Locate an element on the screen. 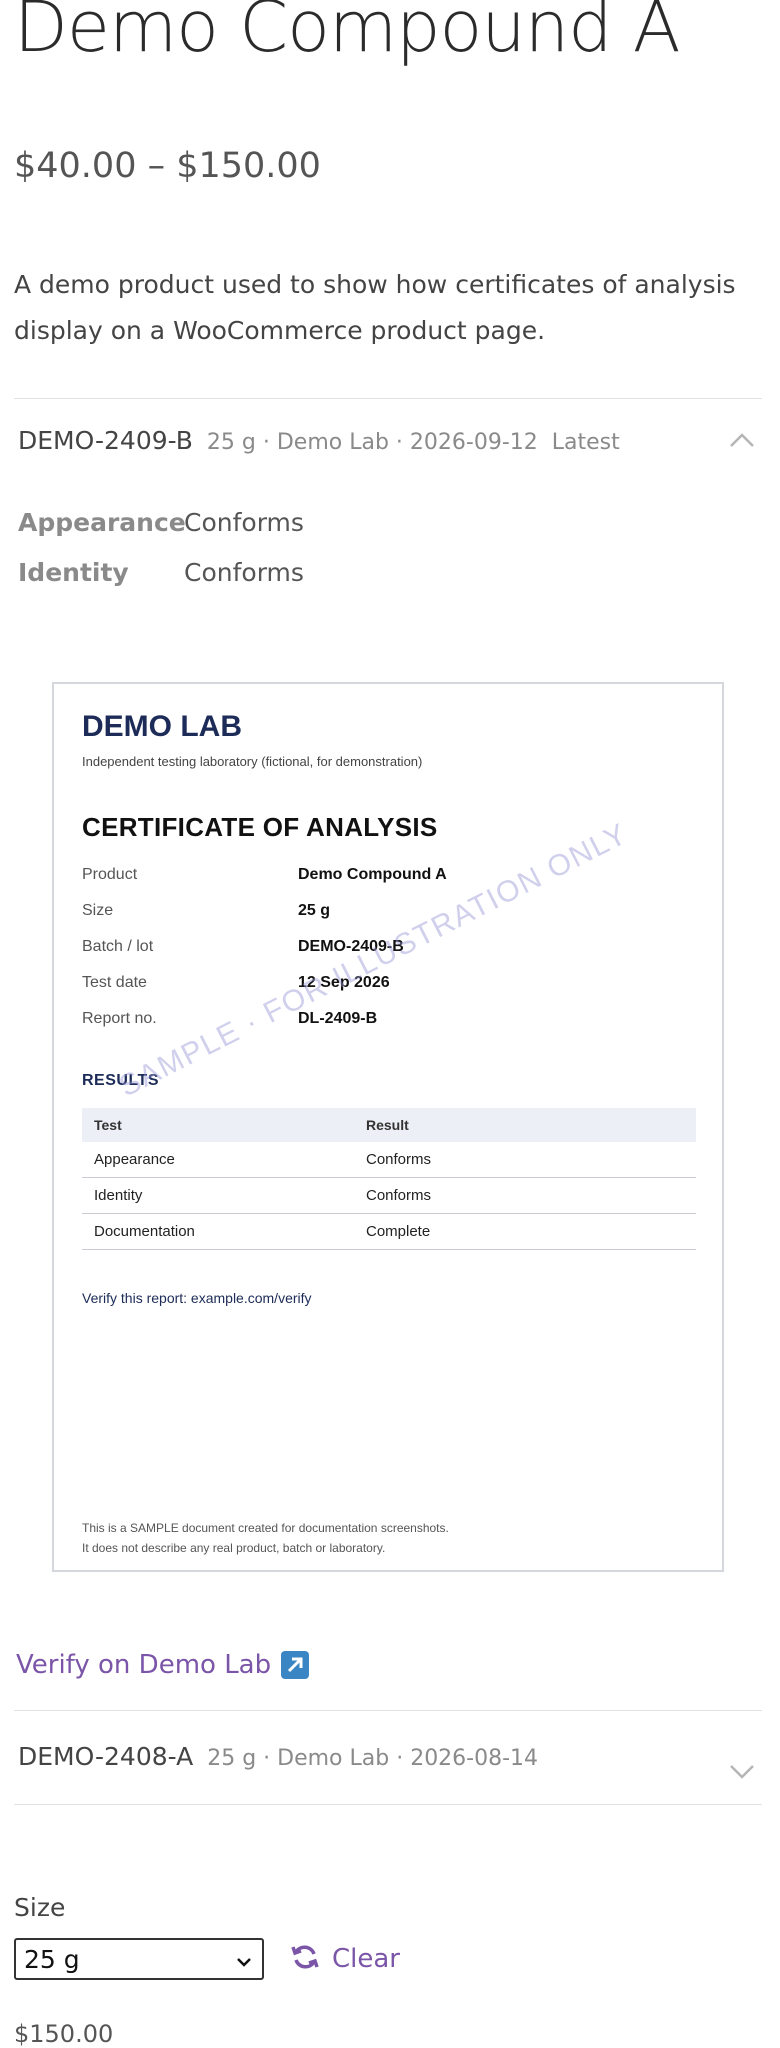  cert-table-cell: Complete is located at coordinates (398, 1231).